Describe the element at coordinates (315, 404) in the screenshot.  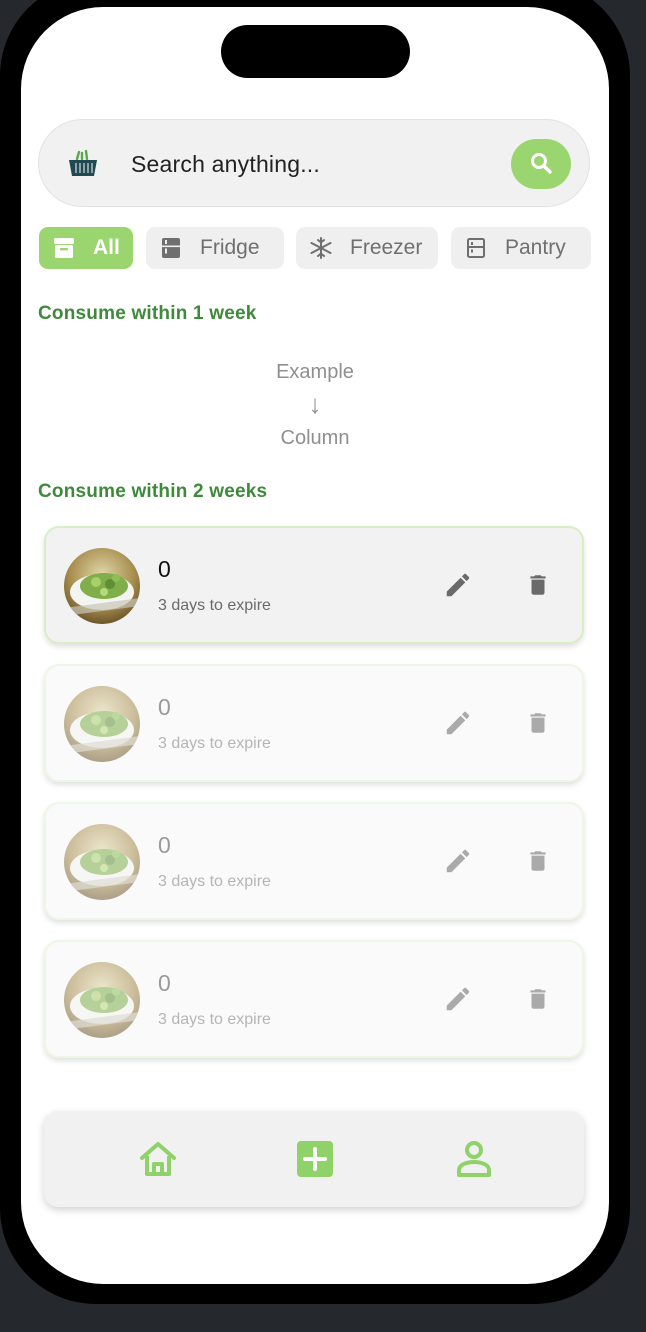
I see `arrow-down-icon: ↓` at that location.